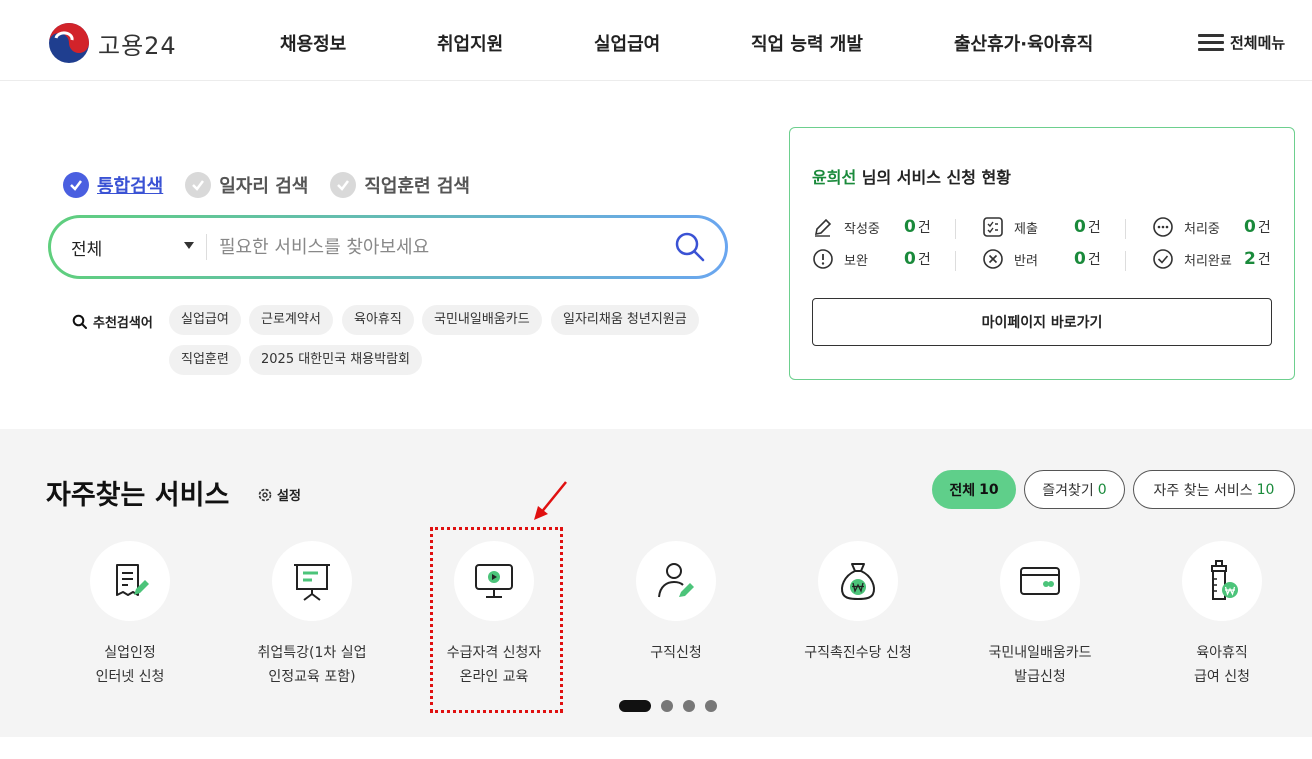 This screenshot has height=759, width=1312. What do you see at coordinates (1203, 490) in the screenshot?
I see `filter-label: 자주 찾는 서비스` at bounding box center [1203, 490].